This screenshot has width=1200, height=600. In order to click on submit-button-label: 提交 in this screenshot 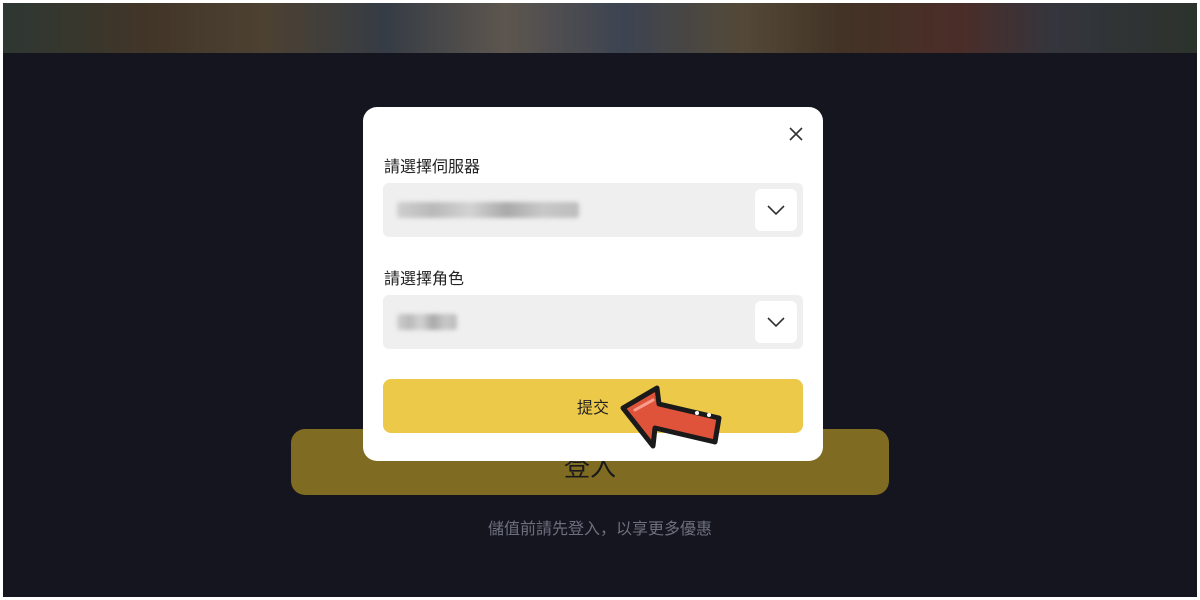, I will do `click(592, 407)`.